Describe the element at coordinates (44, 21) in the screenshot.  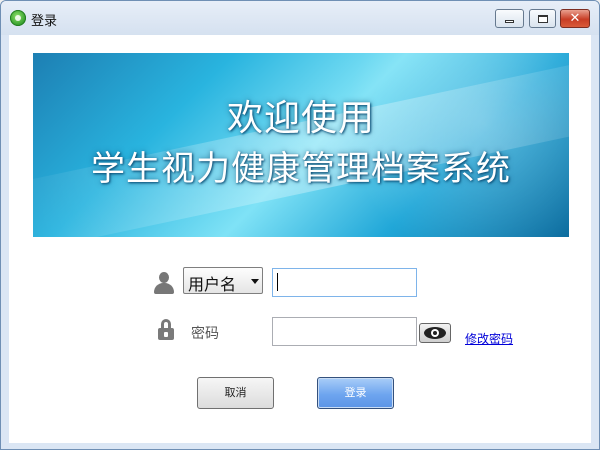
I see `window-title: 登录` at that location.